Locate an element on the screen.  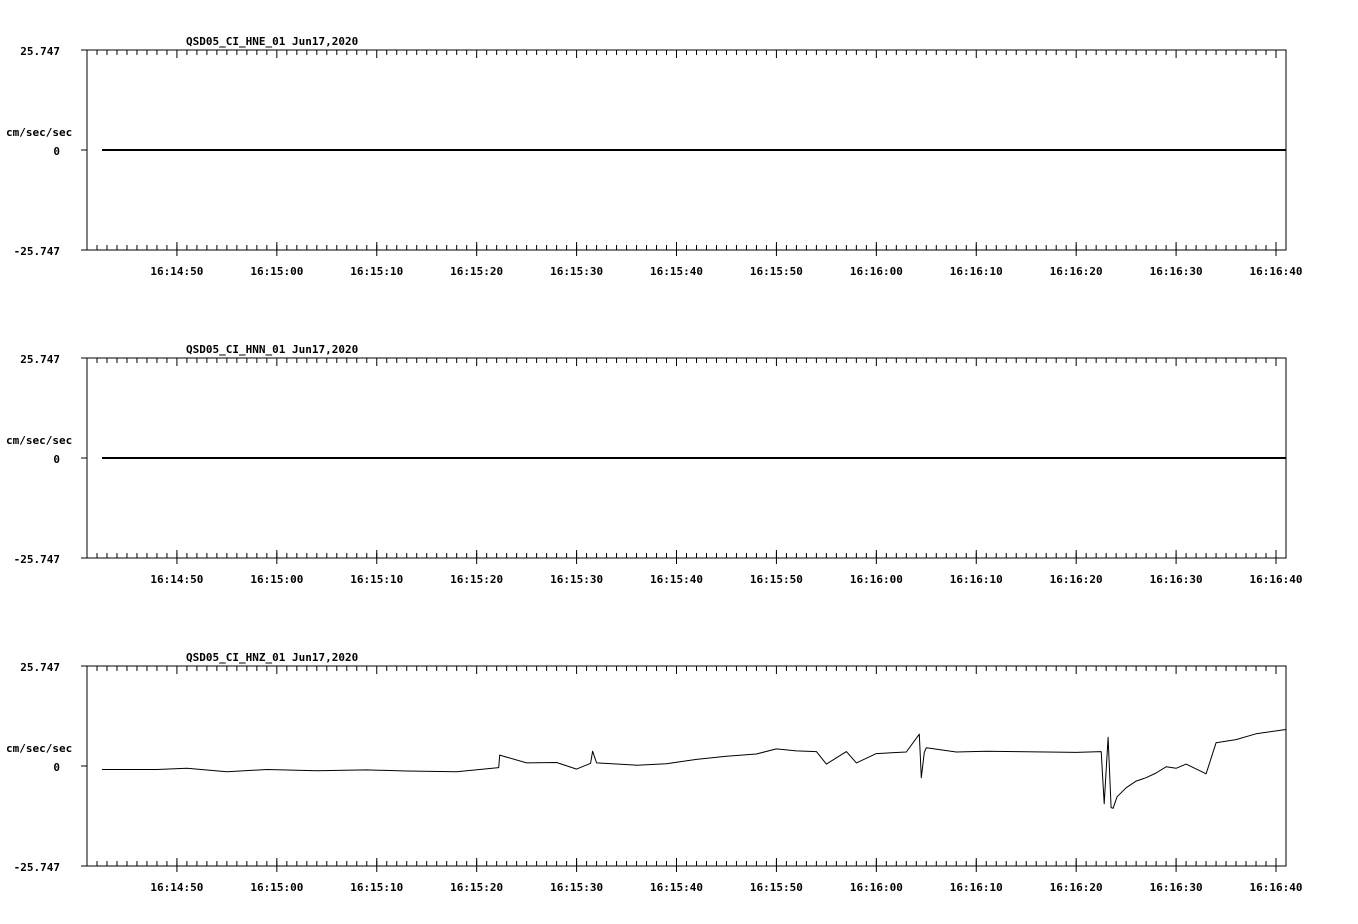
panel-title: QSD05_CI_HNN_01 Jun17,2020 is located at coordinates (272, 349).